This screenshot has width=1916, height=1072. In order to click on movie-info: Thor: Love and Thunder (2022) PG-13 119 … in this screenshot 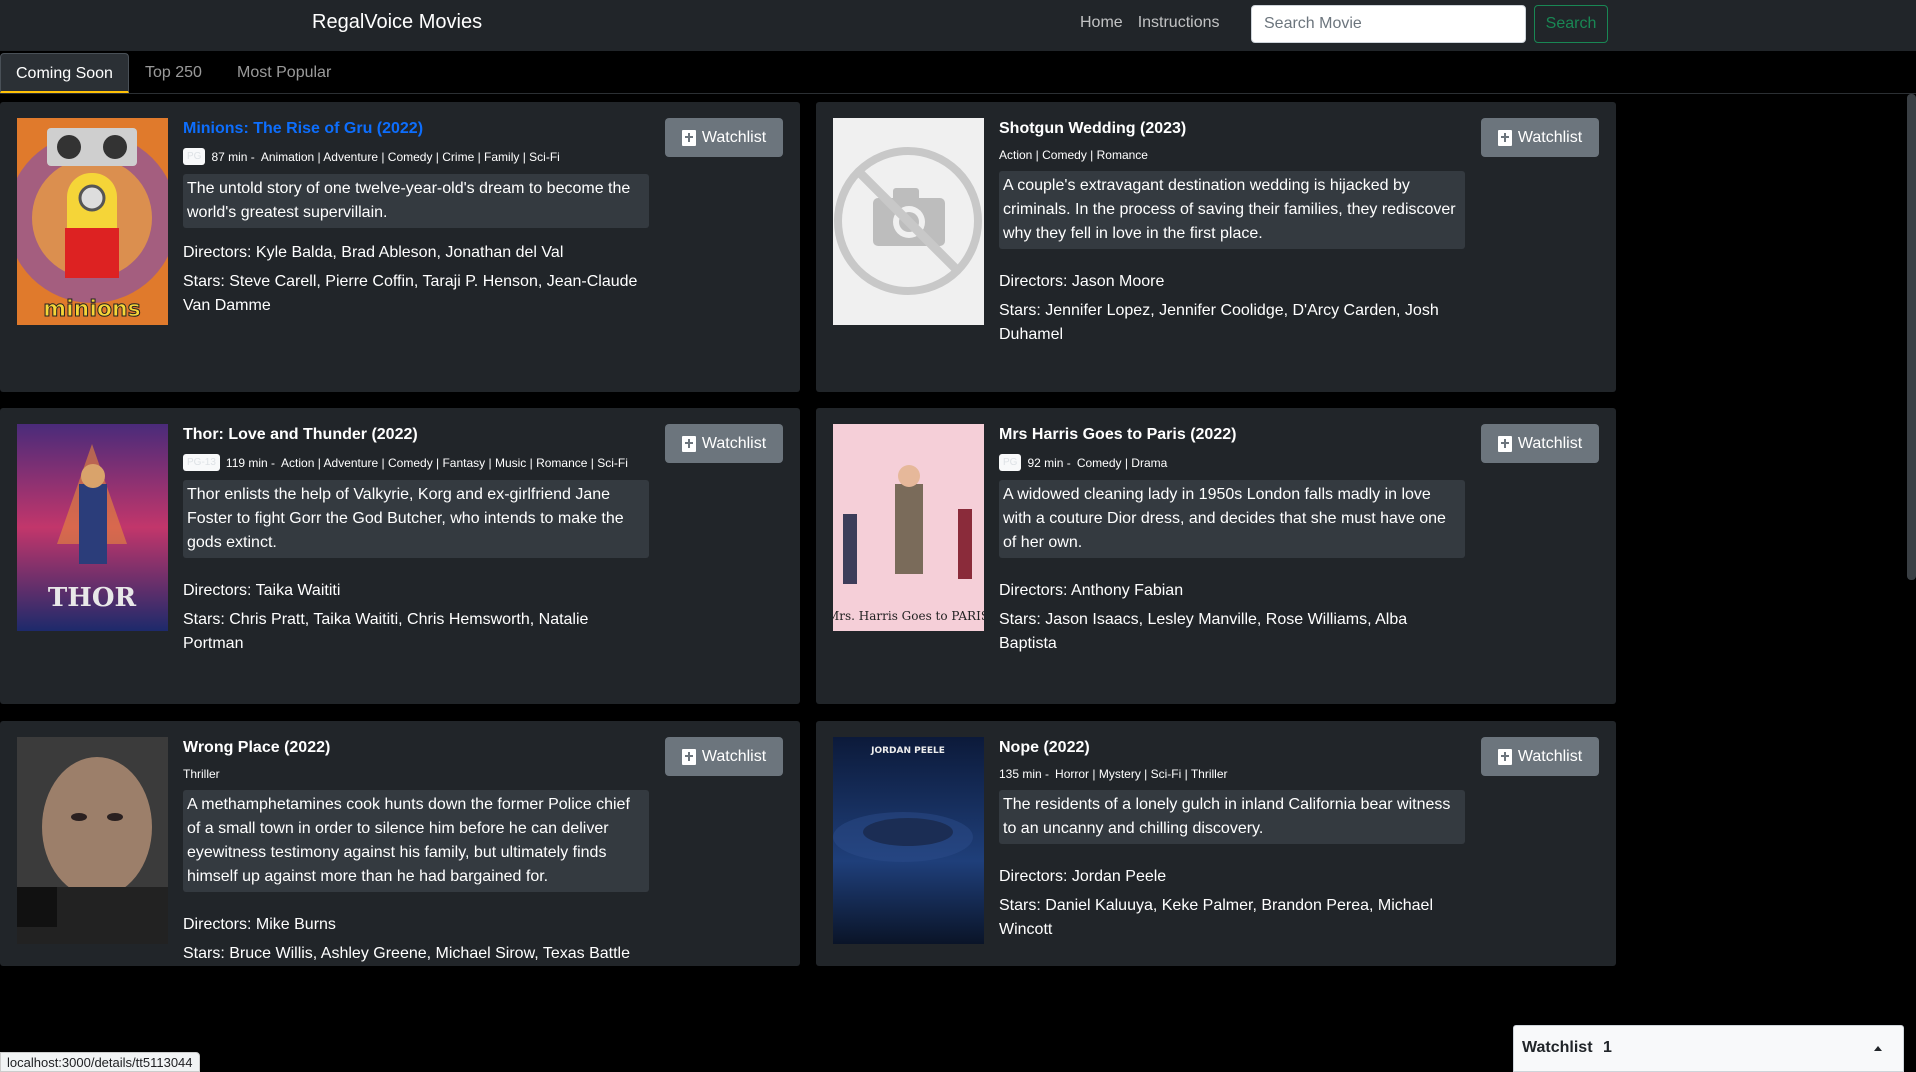, I will do `click(416, 541)`.